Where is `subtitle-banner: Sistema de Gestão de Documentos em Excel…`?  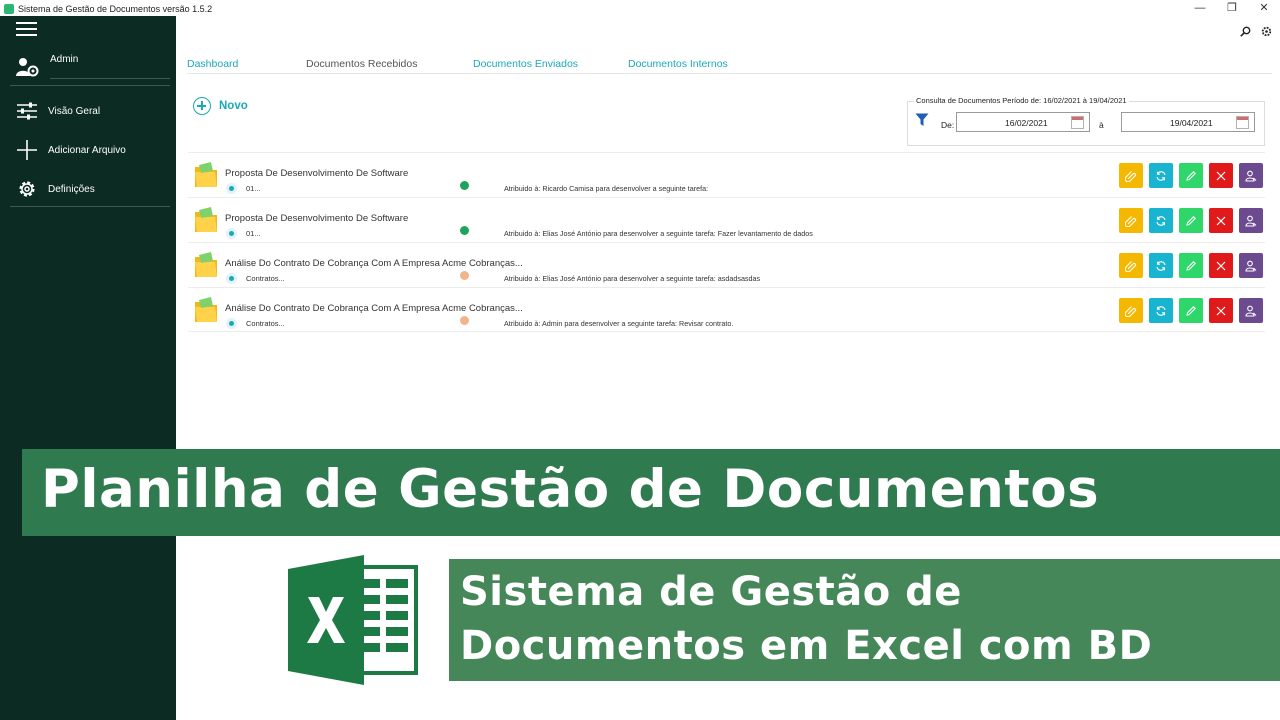 subtitle-banner: Sistema de Gestão de Documentos em Excel… is located at coordinates (864, 620).